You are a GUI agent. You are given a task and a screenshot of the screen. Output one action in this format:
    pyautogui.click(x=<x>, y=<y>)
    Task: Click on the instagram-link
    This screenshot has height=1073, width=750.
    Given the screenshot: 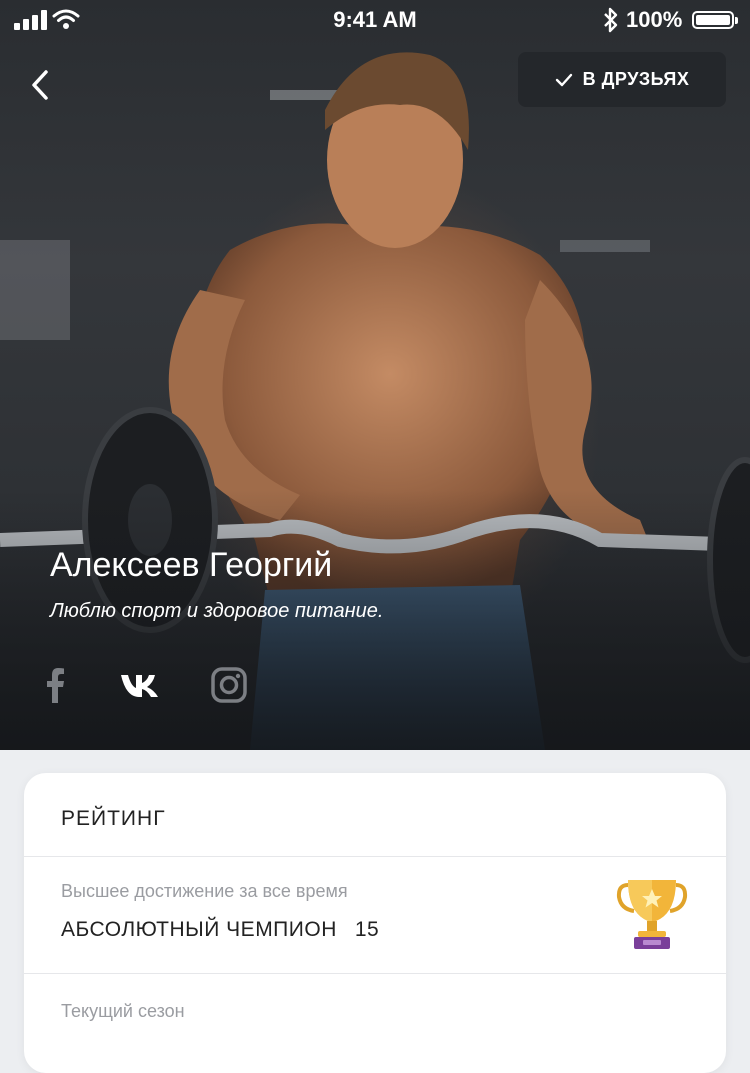 What is the action you would take?
    pyautogui.click(x=229, y=685)
    